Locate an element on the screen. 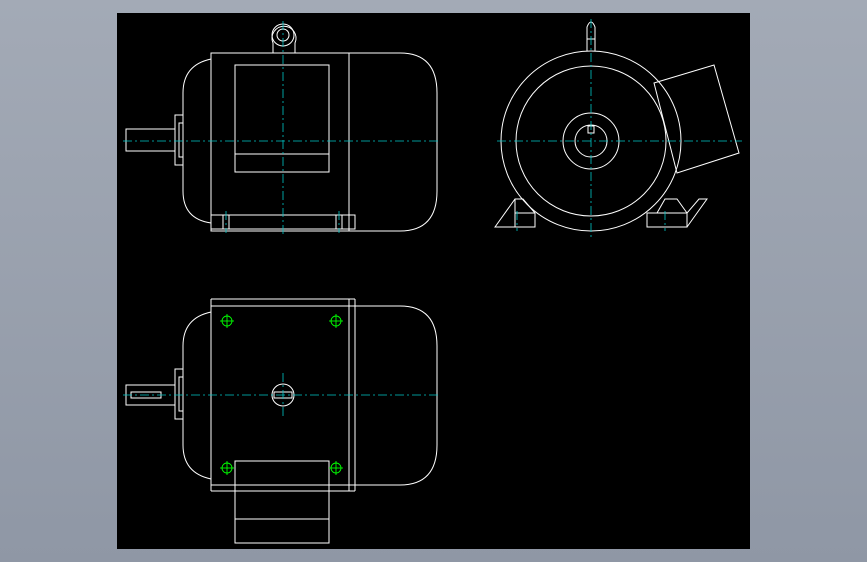 The width and height of the screenshot is (867, 562). side-view is located at coordinates (618, 128).